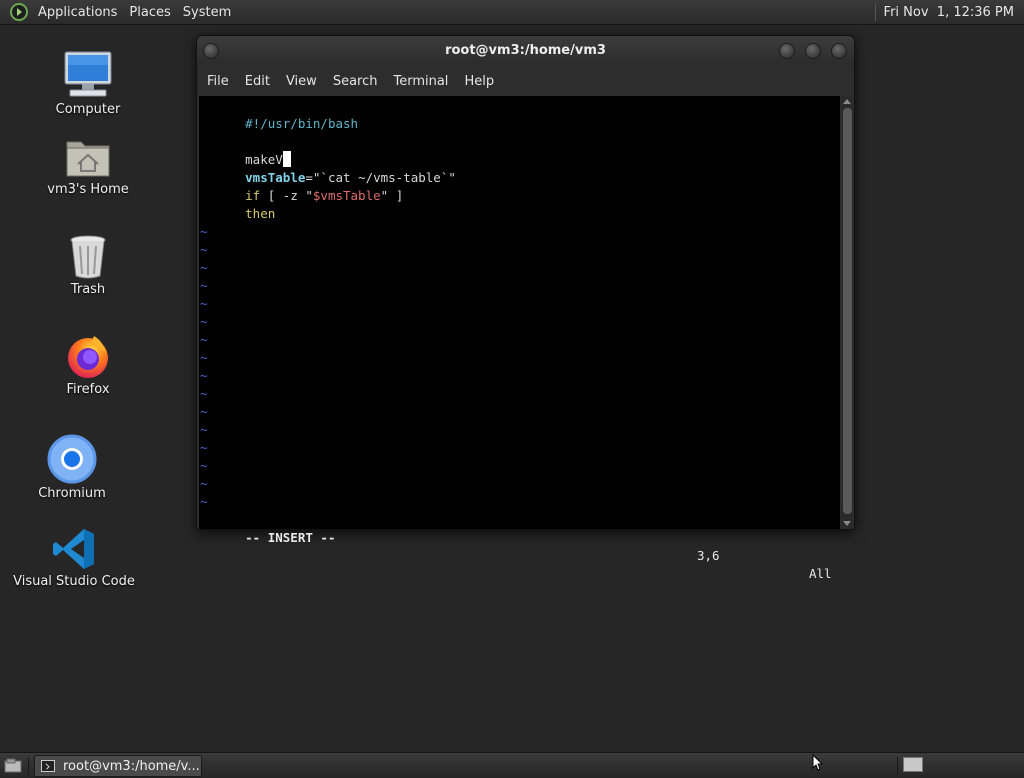 Image resolution: width=1024 pixels, height=778 pixels. Describe the element at coordinates (954, 12) in the screenshot. I see `clock: Fri Nov 1, 12:36 PM` at that location.